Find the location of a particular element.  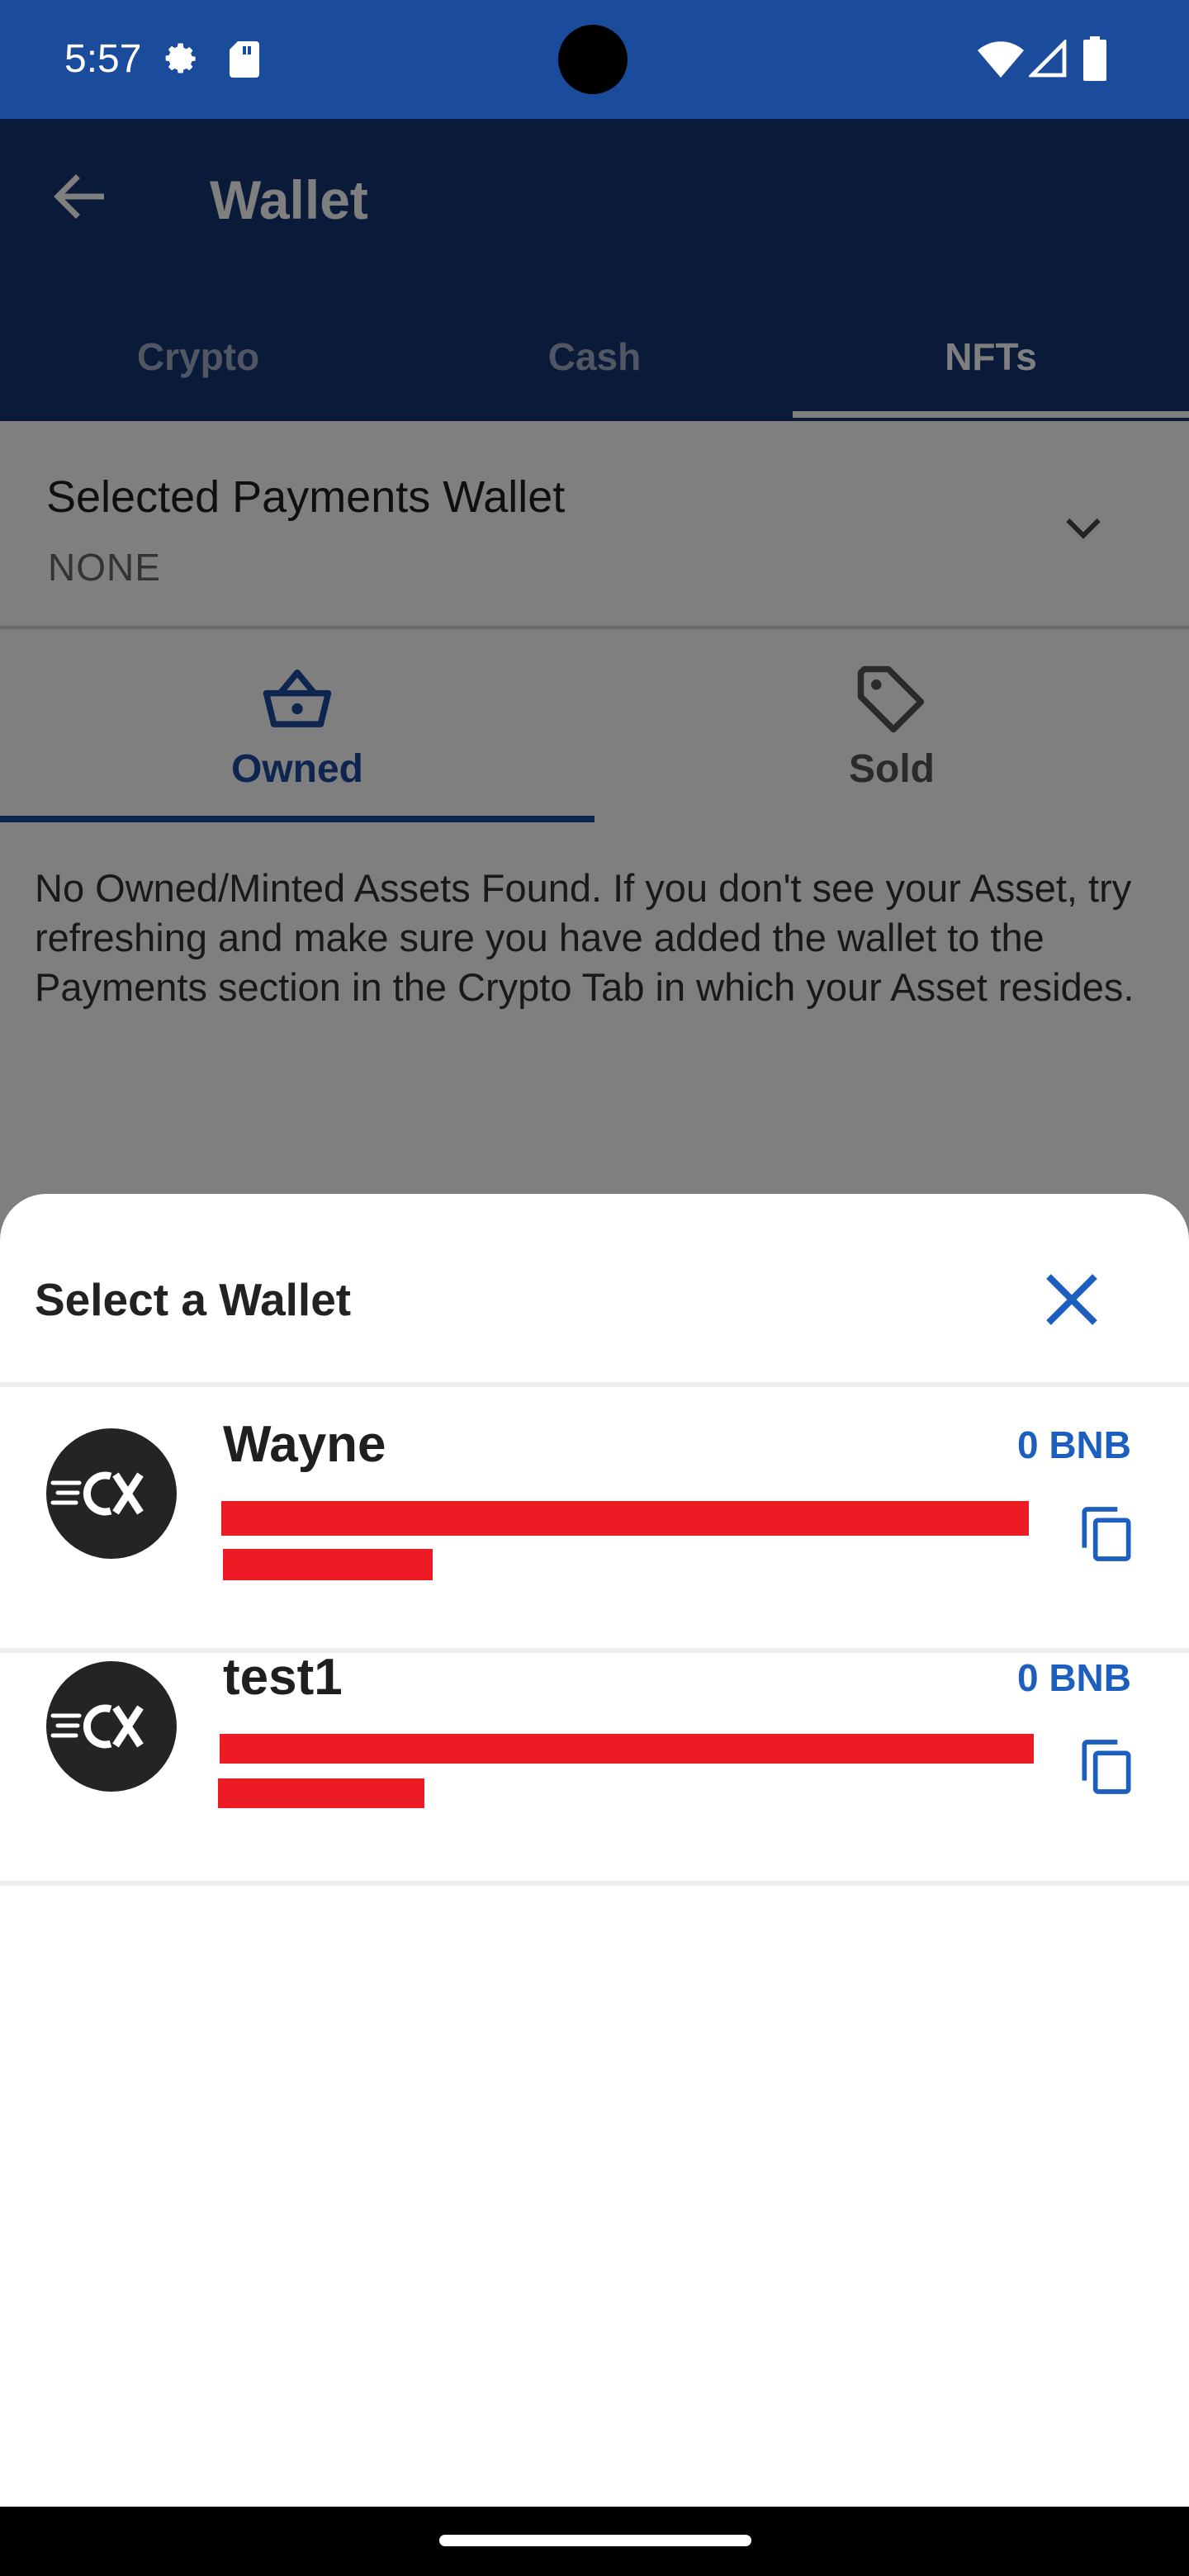

wallet-row-wayne: Wayne 0 BNB is located at coordinates (594, 1501).